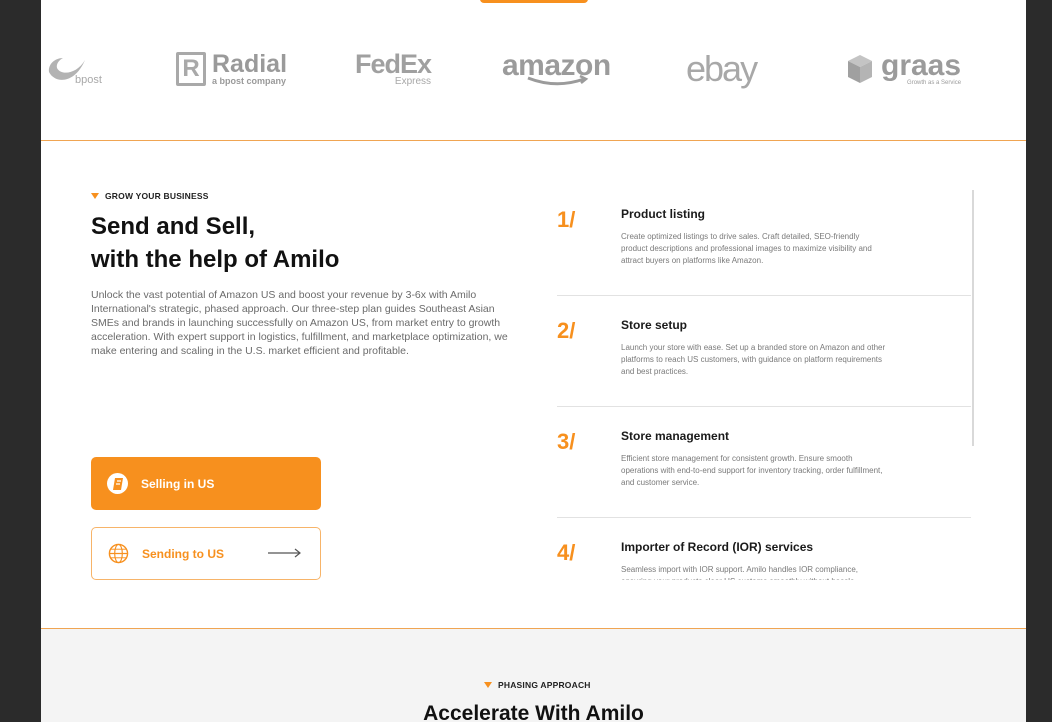 The image size is (1052, 722). I want to click on phasing-section: PHASING APPROACH Accelerate With Amilo, so click(533, 675).